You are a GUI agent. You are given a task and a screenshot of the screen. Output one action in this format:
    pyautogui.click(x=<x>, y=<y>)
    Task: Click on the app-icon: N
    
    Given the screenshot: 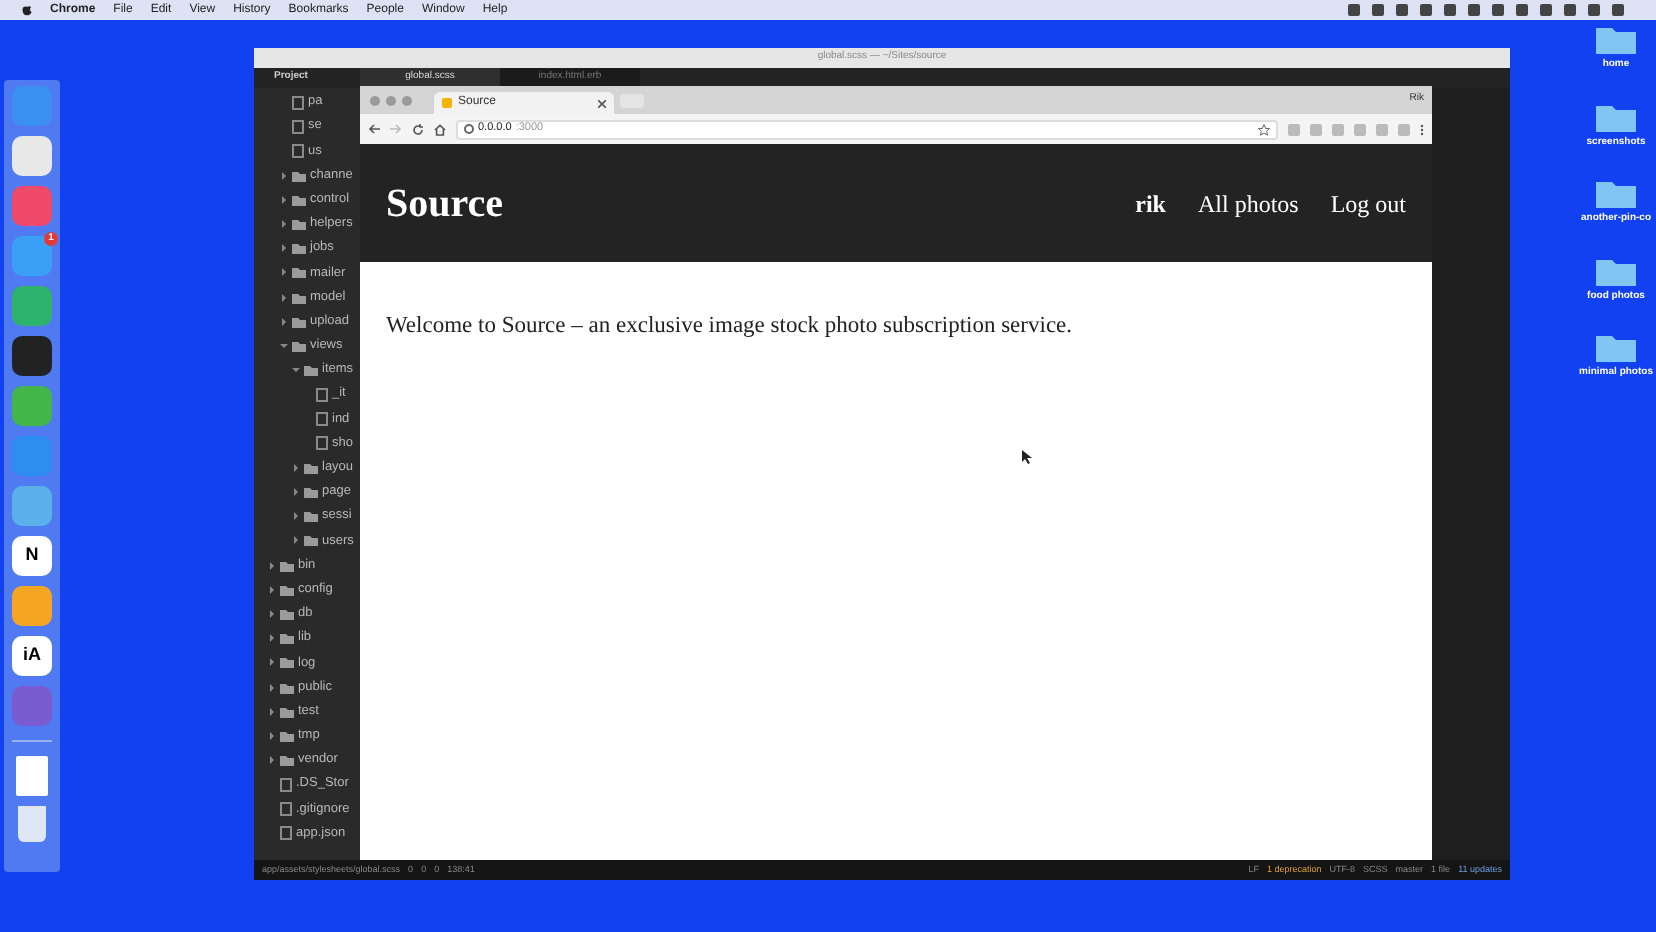 What is the action you would take?
    pyautogui.click(x=32, y=556)
    